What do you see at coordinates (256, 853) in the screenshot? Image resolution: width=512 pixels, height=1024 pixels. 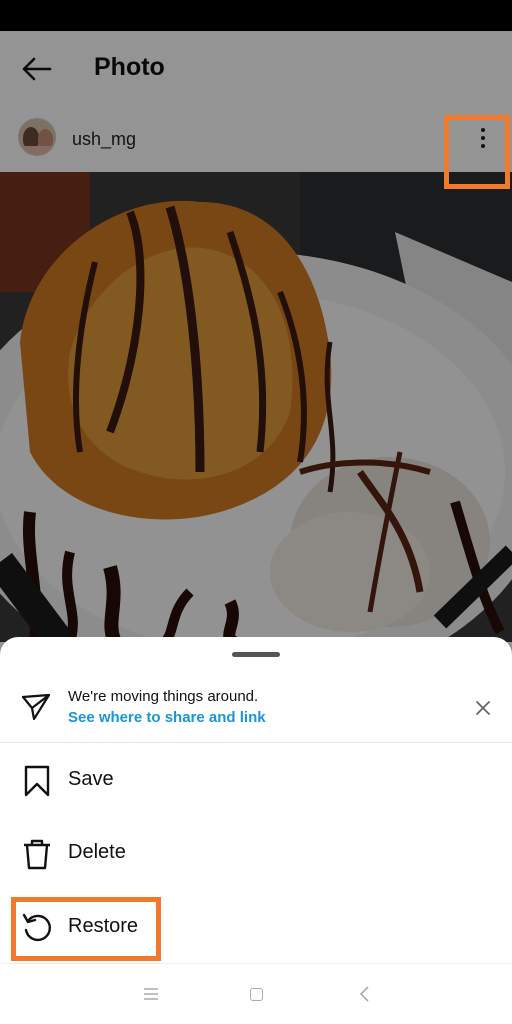 I see `menu-item-delete: Delete` at bounding box center [256, 853].